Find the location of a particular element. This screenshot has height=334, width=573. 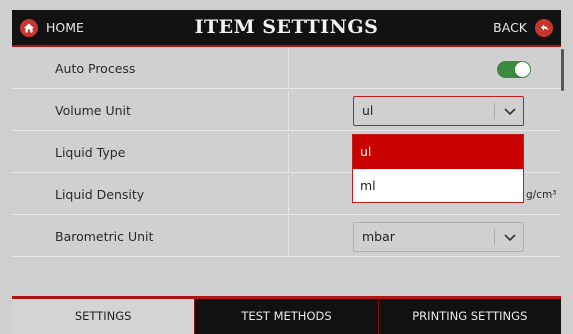

back-button: BACK is located at coordinates (523, 27).